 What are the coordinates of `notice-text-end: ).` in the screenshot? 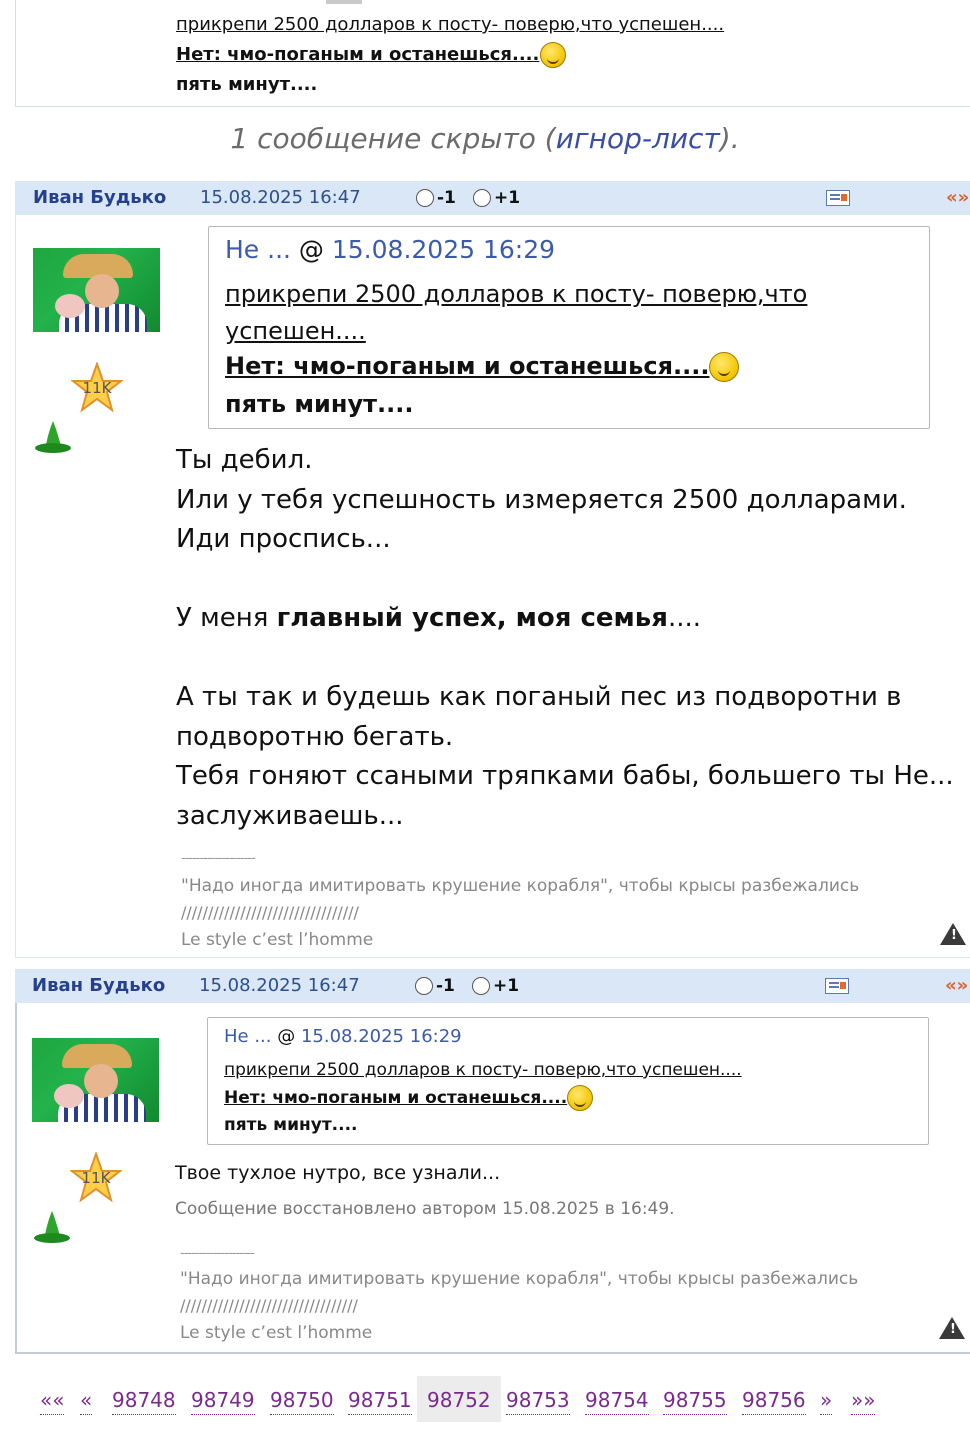 It's located at (729, 138).